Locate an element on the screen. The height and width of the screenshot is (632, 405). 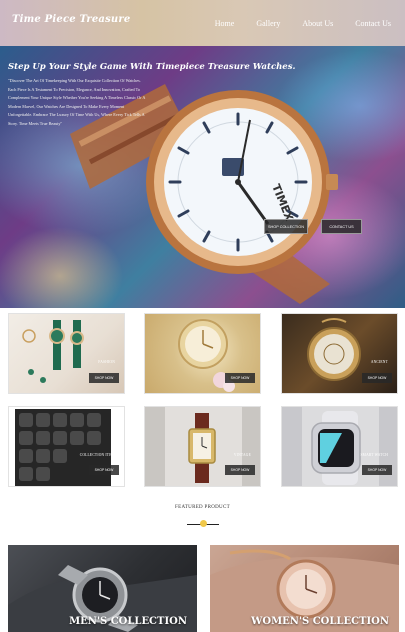
womens-collection-label: WOMEN'S COLLECTION is located at coordinates (320, 621).